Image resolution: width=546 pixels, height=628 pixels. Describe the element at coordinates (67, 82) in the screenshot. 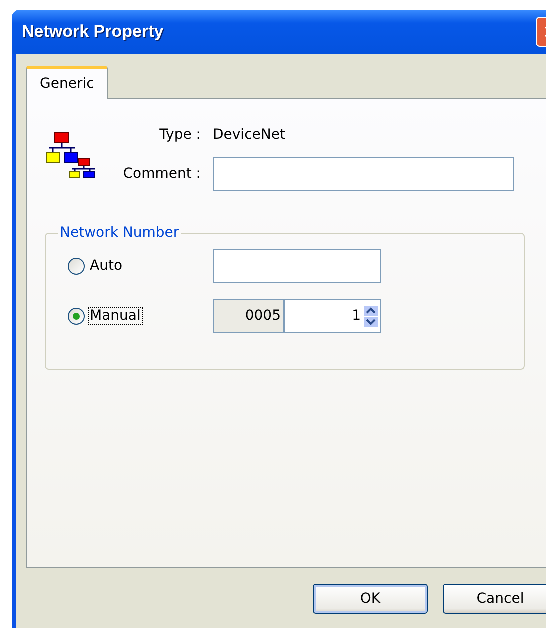

I see `tab: Generic` at that location.